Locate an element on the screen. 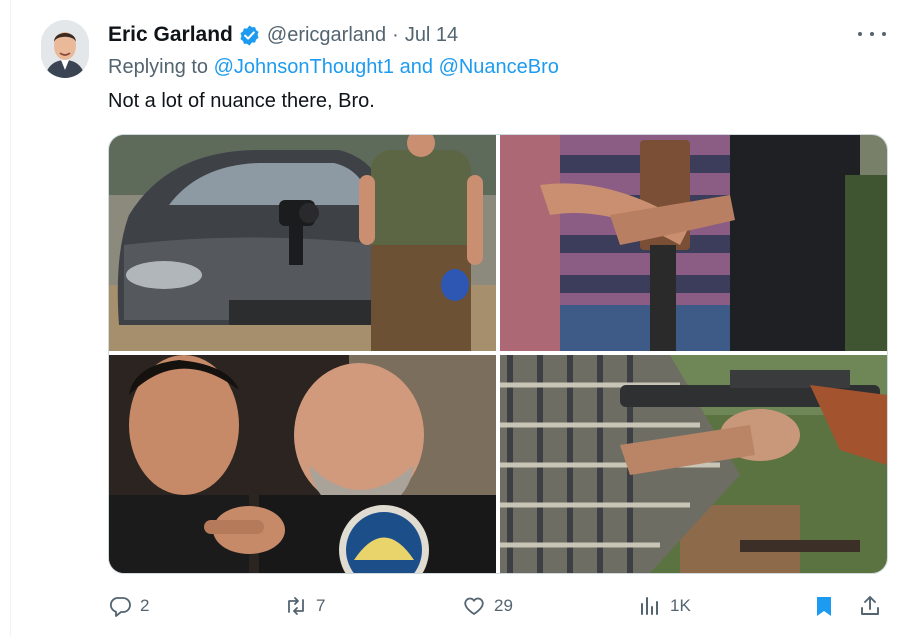  bookmark-icon is located at coordinates (824, 606).